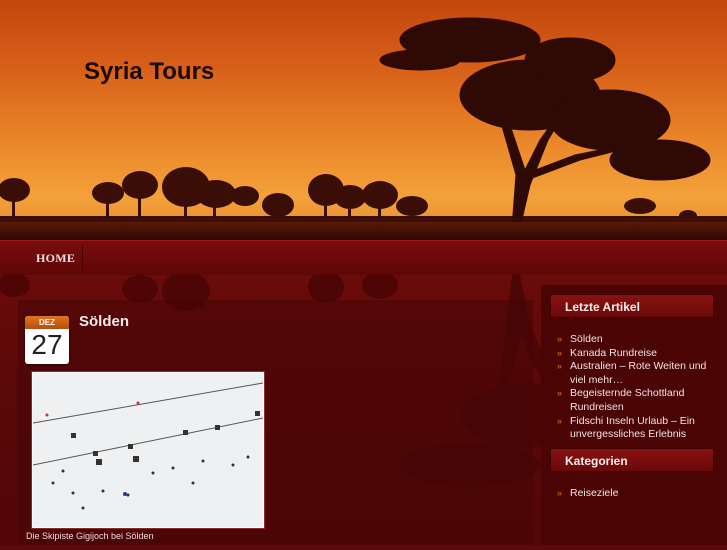 The height and width of the screenshot is (550, 727). Describe the element at coordinates (632, 460) in the screenshot. I see `widget-title-categories: Kategorien` at that location.